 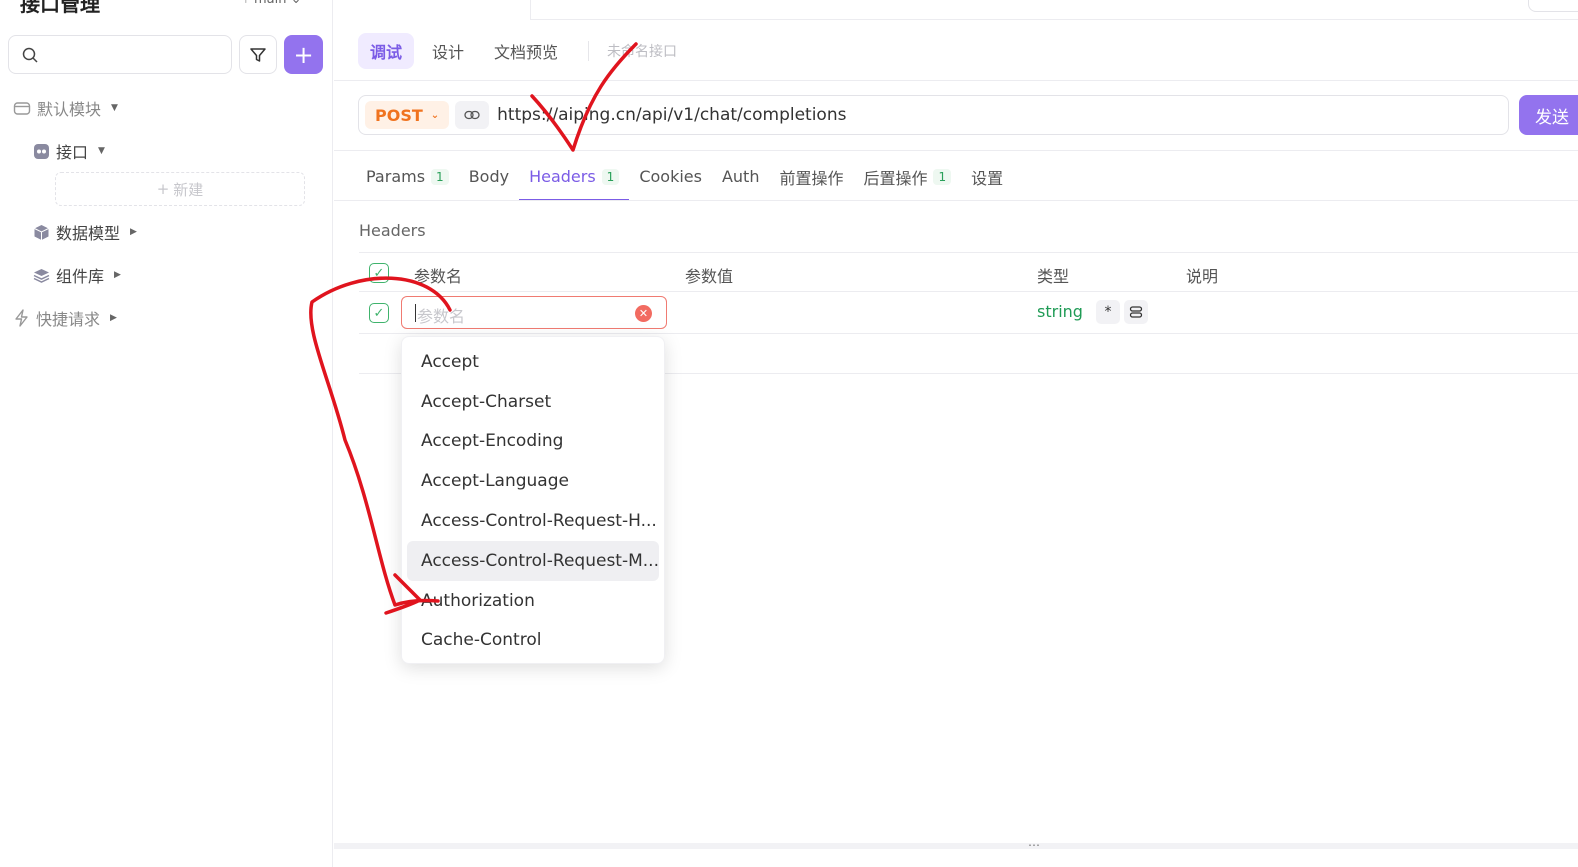 What do you see at coordinates (88, 233) in the screenshot?
I see `tree-item-label: 数据模型` at bounding box center [88, 233].